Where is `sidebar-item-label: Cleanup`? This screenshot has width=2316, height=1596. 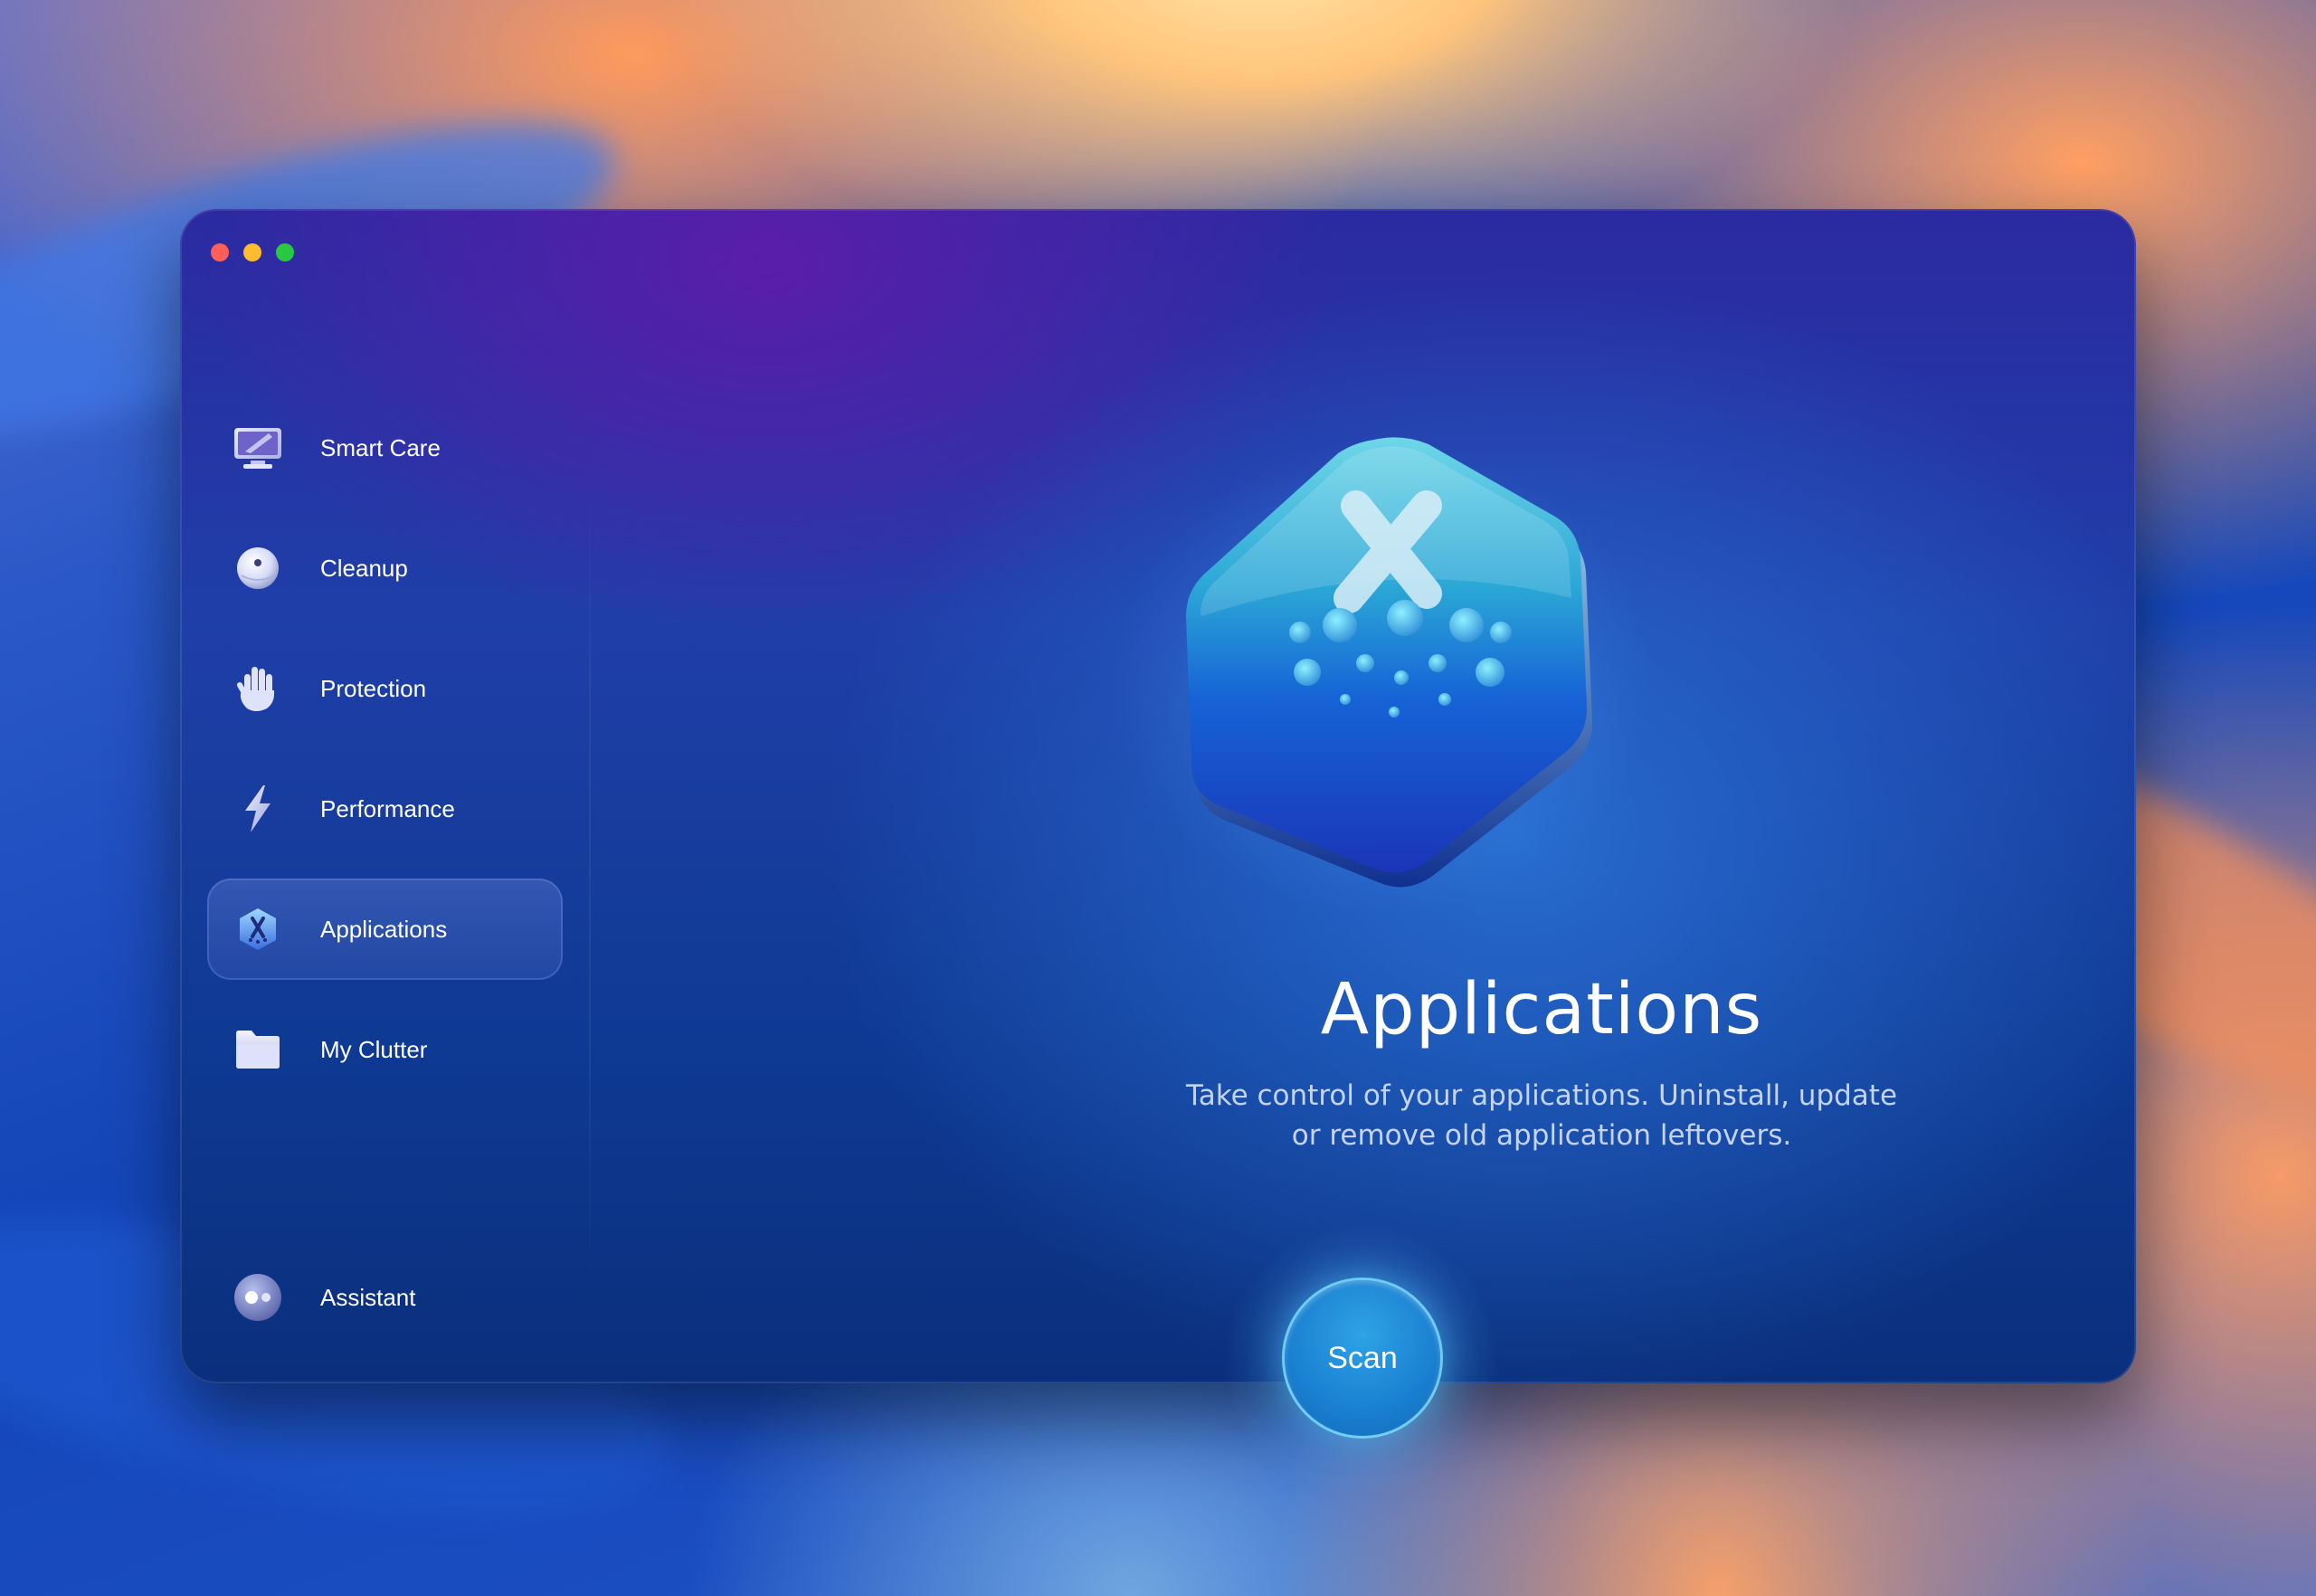
sidebar-item-label: Cleanup is located at coordinates (364, 568).